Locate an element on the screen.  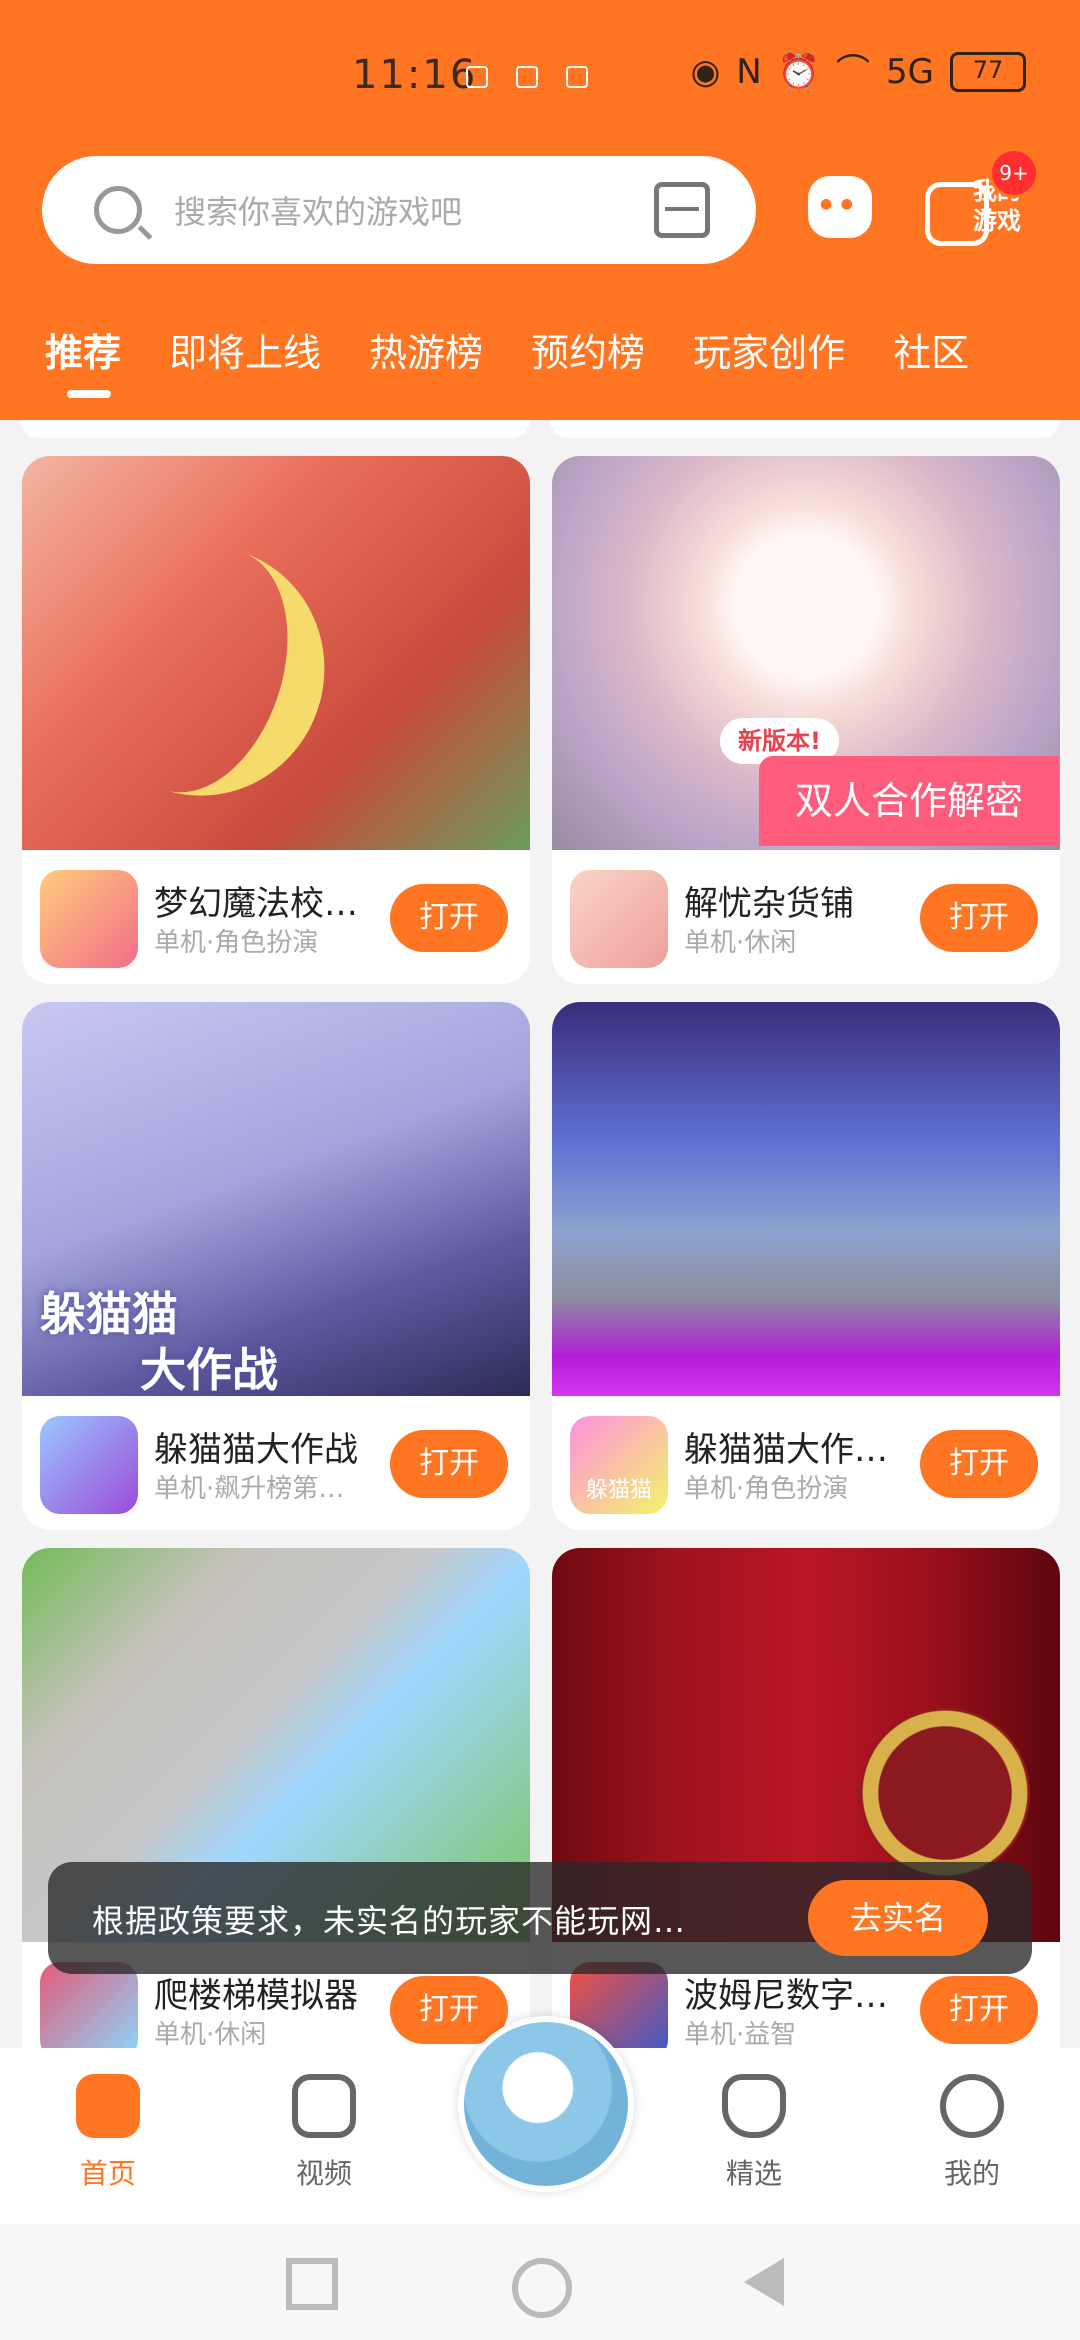
game-card: 躲猫猫 躲猫猫大作… 单机·角色扮演 打开 is located at coordinates (806, 1266).